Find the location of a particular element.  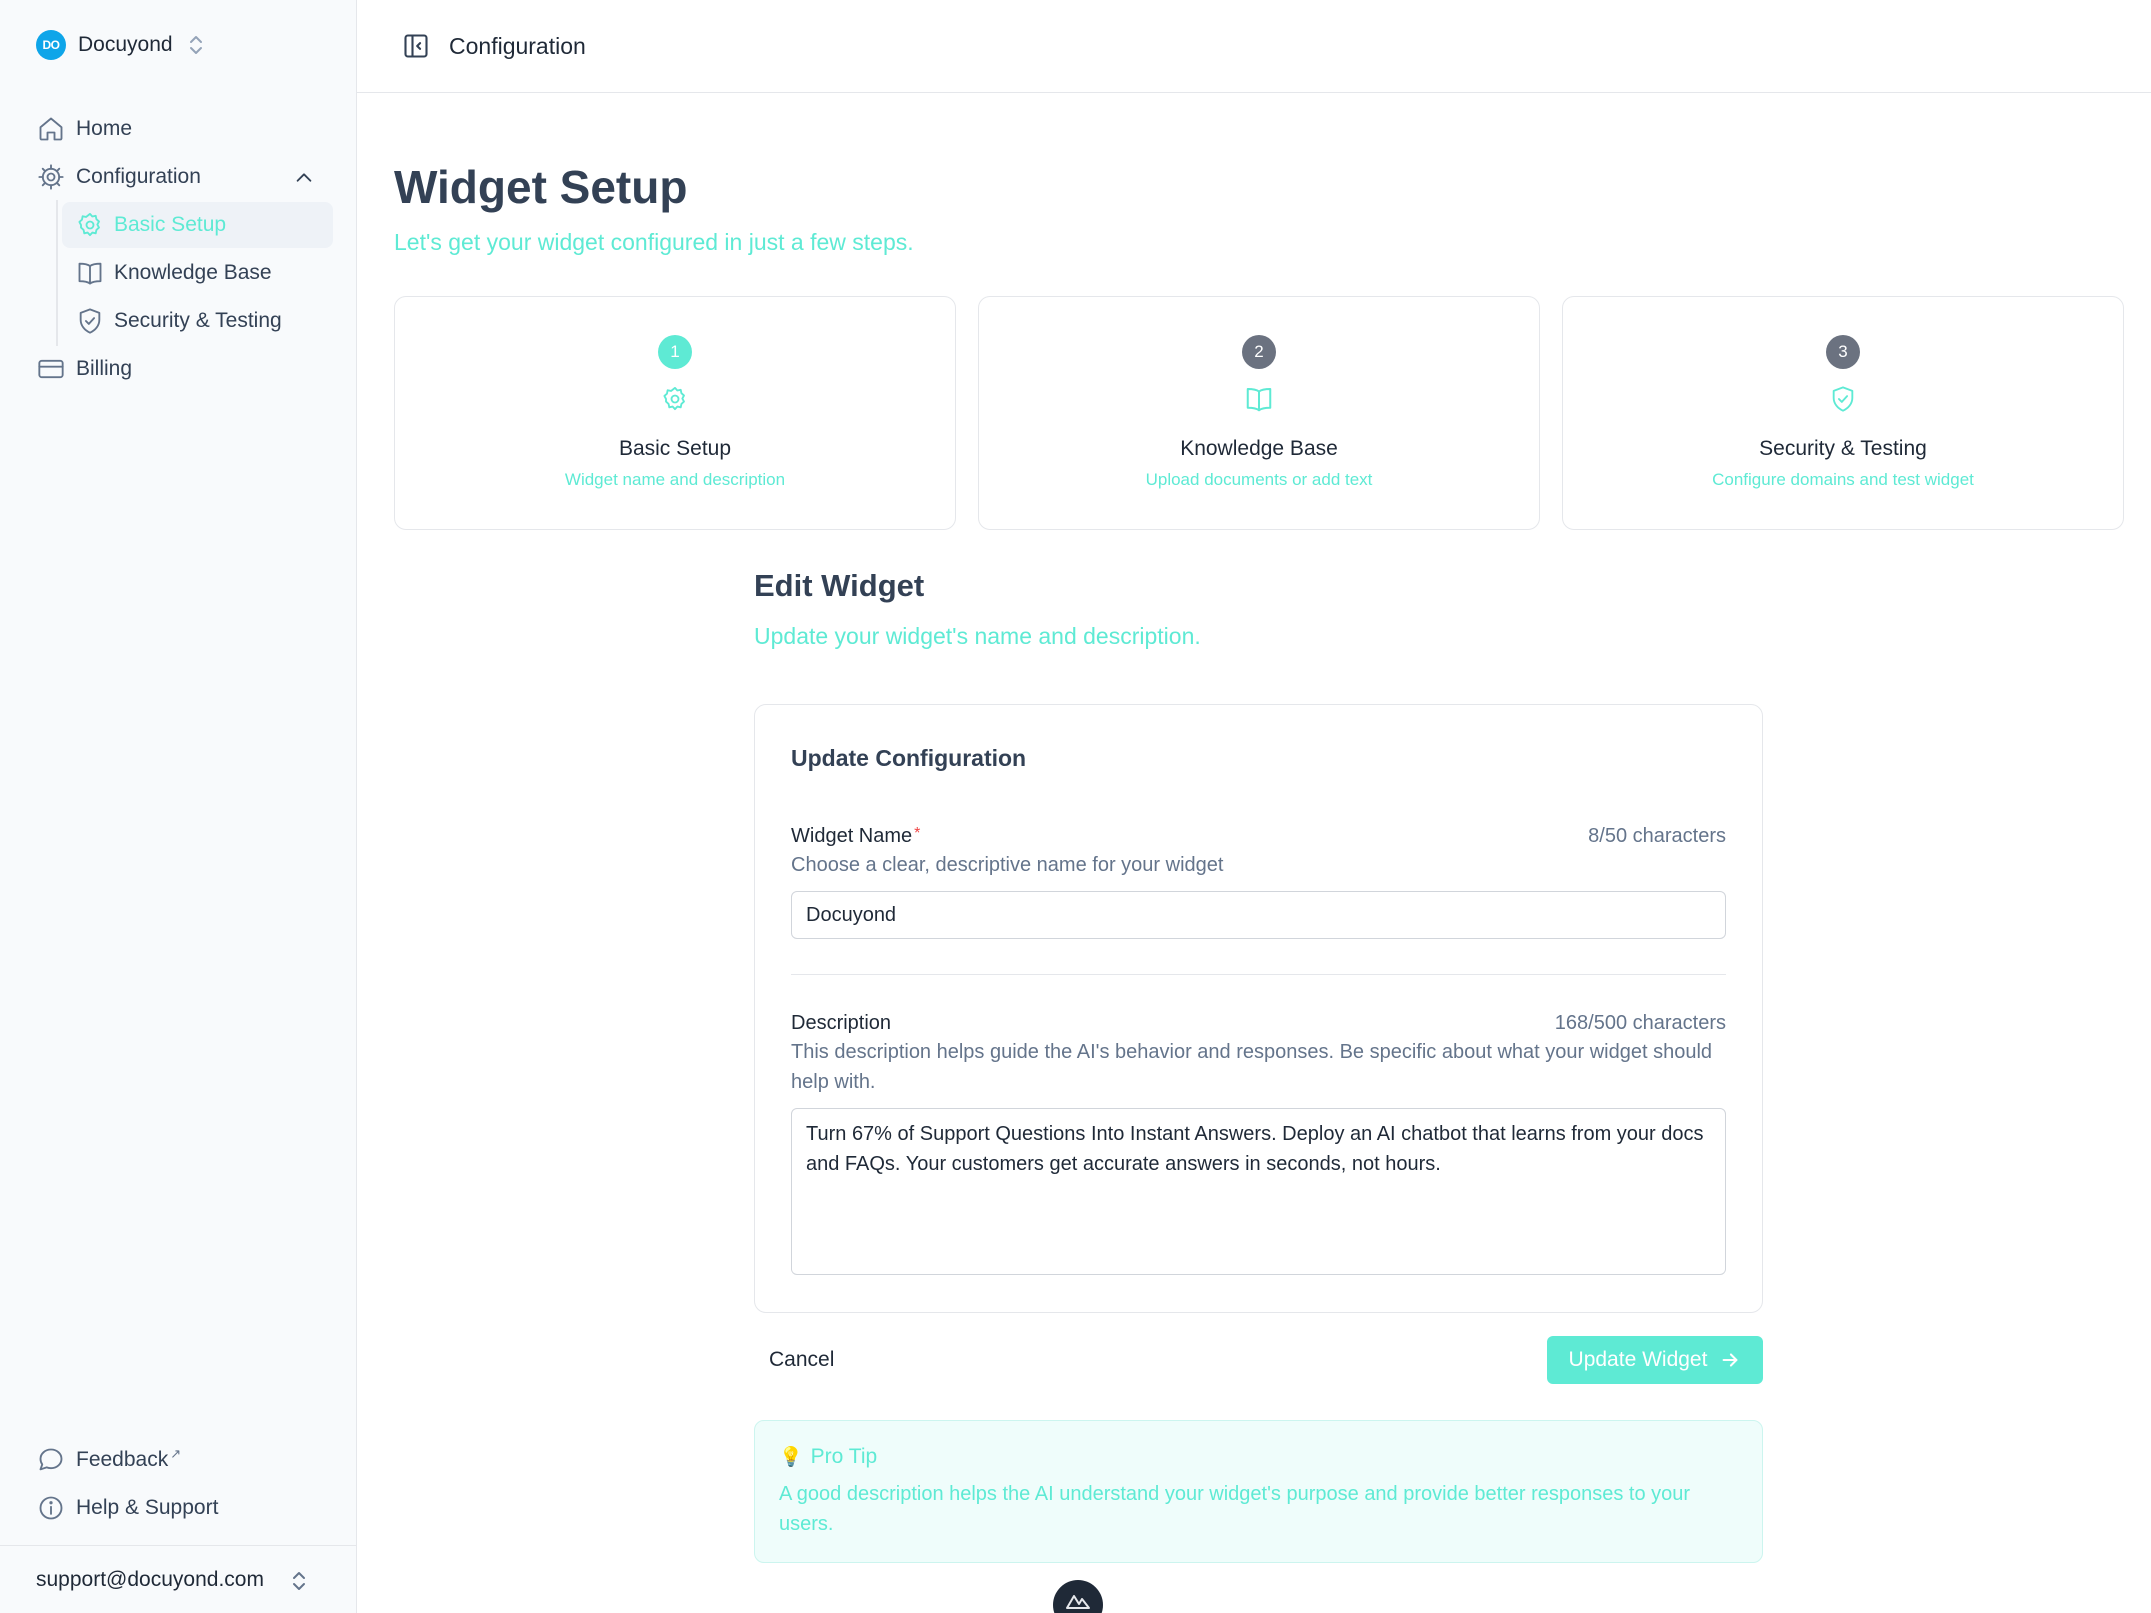

home-icon is located at coordinates (51, 129).